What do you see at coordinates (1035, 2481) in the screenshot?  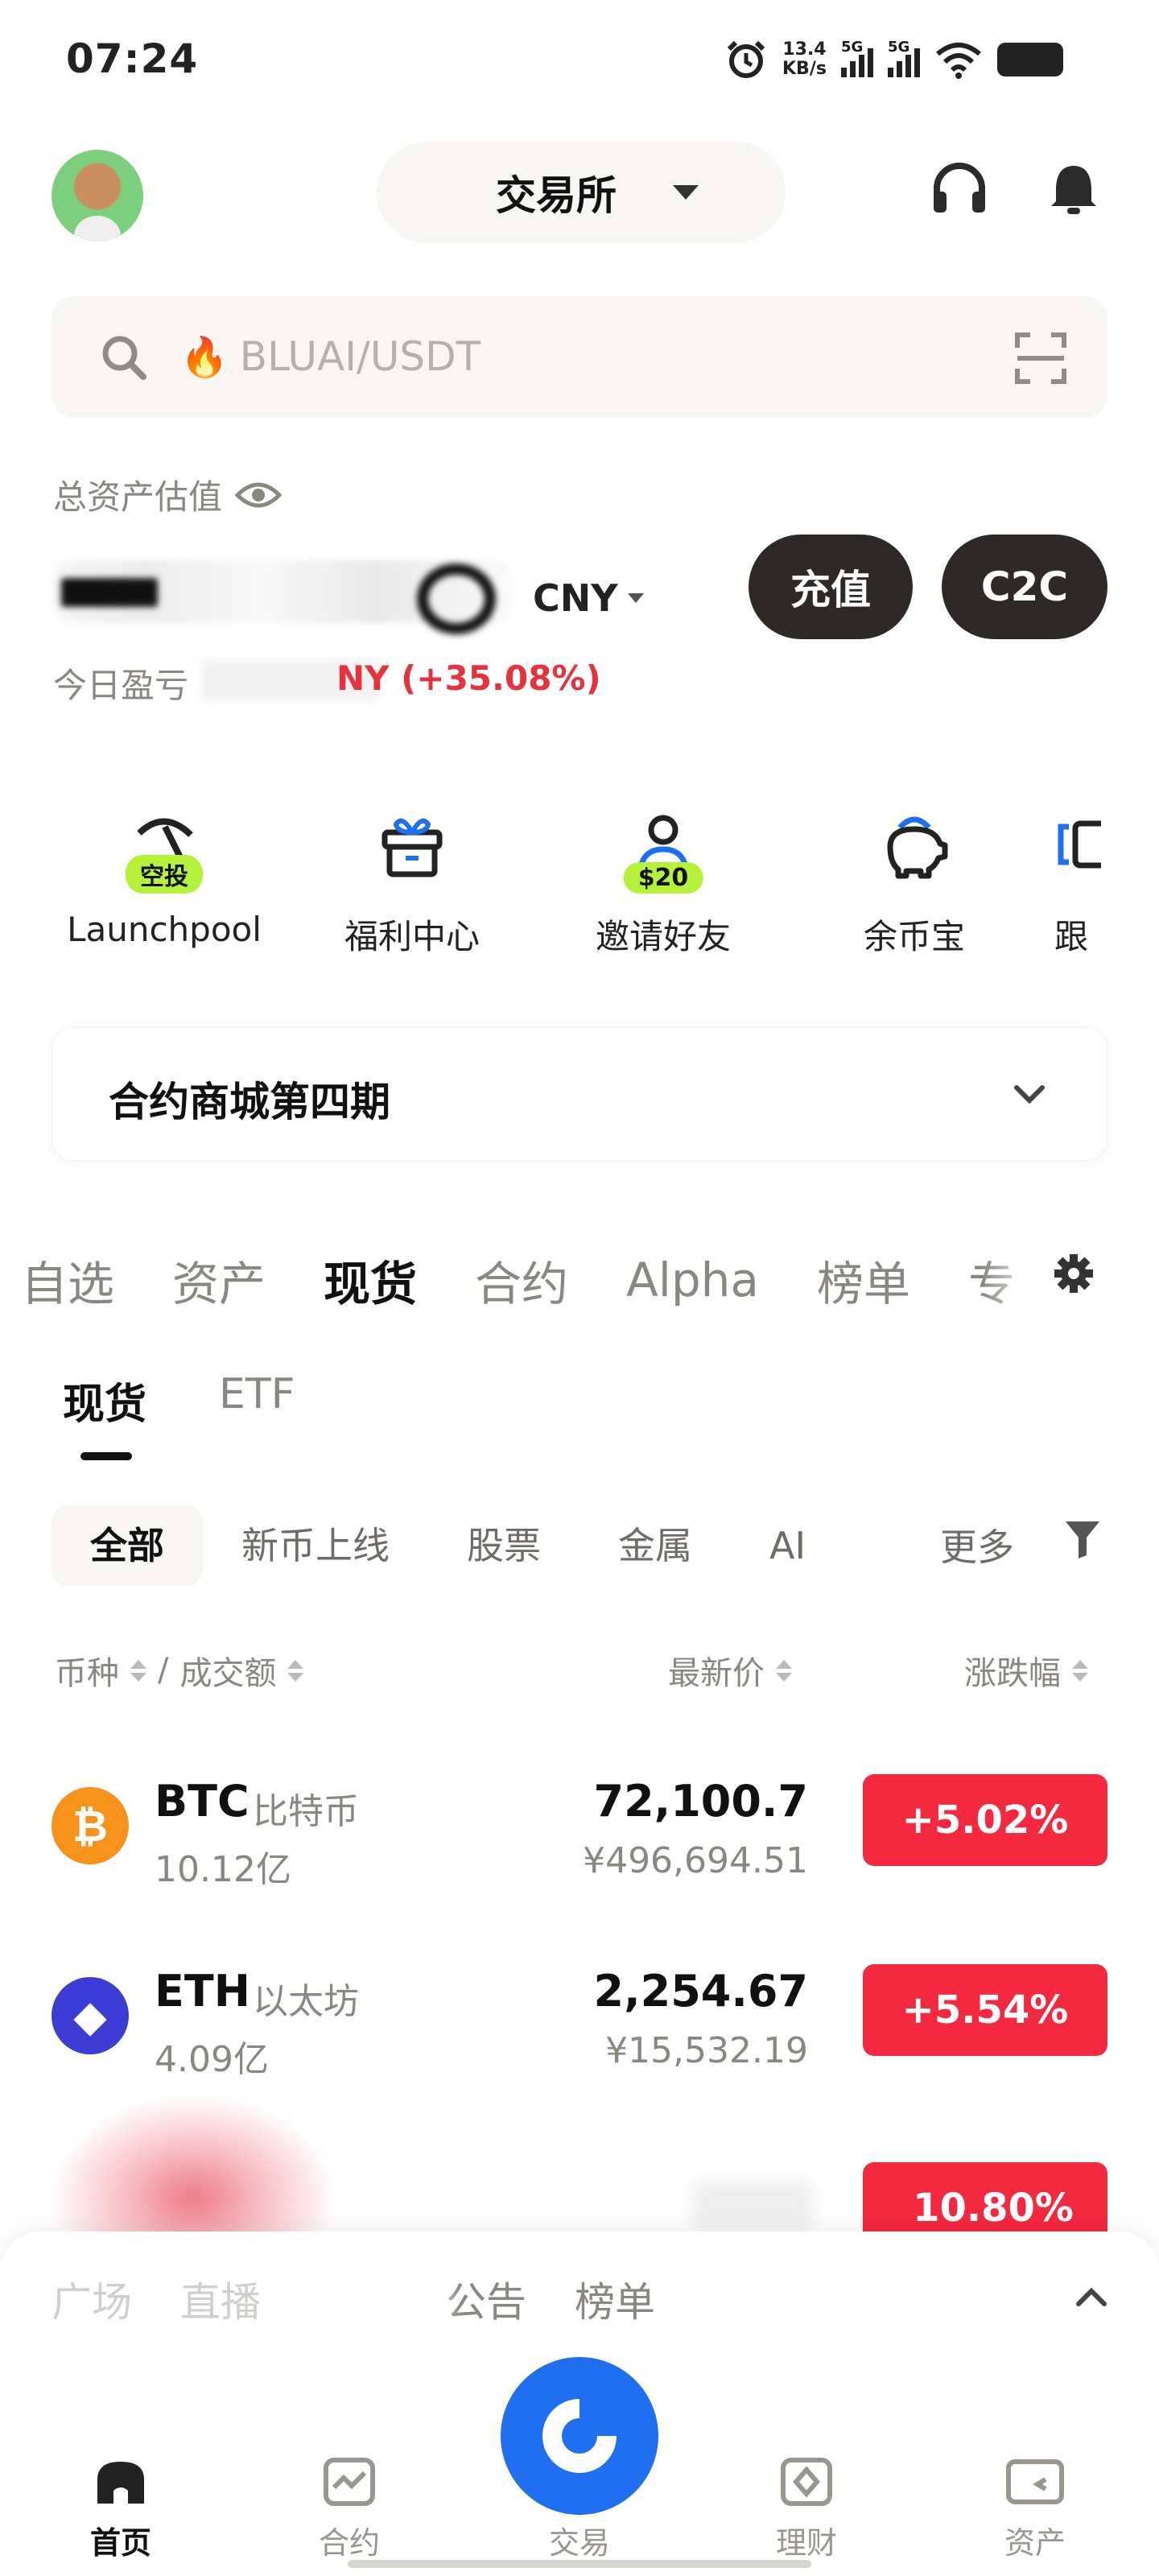 I see `wallet-icon` at bounding box center [1035, 2481].